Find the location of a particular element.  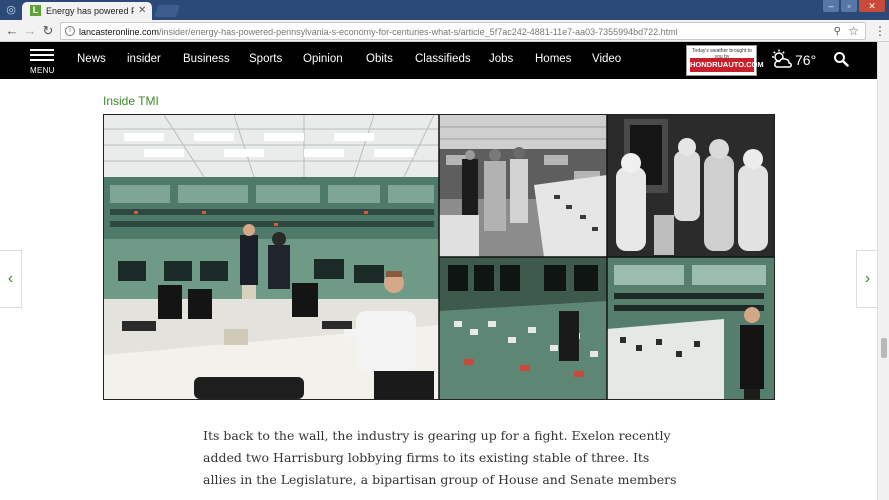

nav-item-insider: insider is located at coordinates (144, 59).